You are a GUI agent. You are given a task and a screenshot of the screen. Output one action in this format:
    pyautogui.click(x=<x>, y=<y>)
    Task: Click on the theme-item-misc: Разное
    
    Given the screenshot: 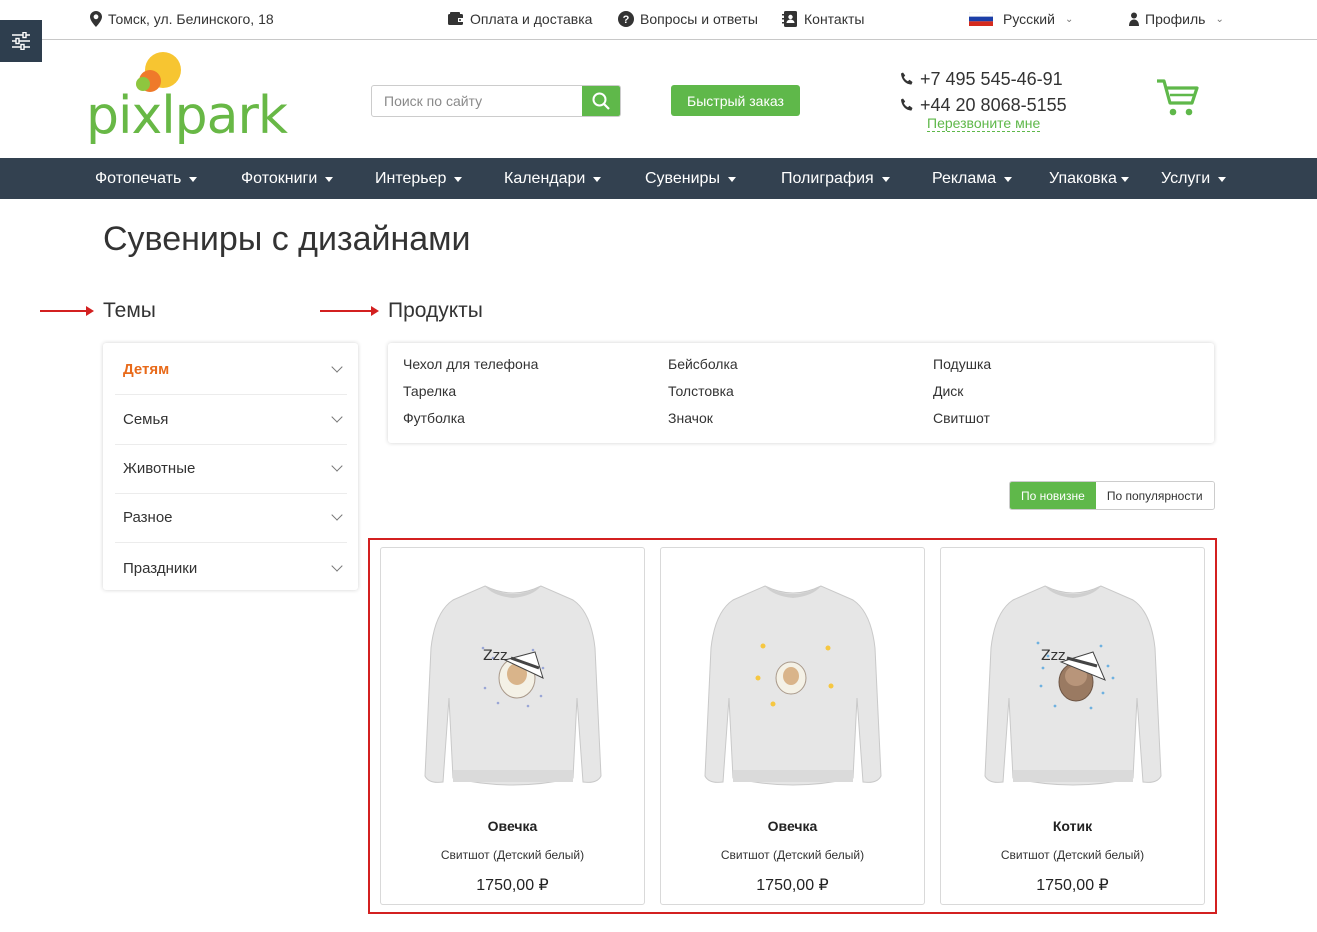 What is the action you would take?
    pyautogui.click(x=231, y=518)
    